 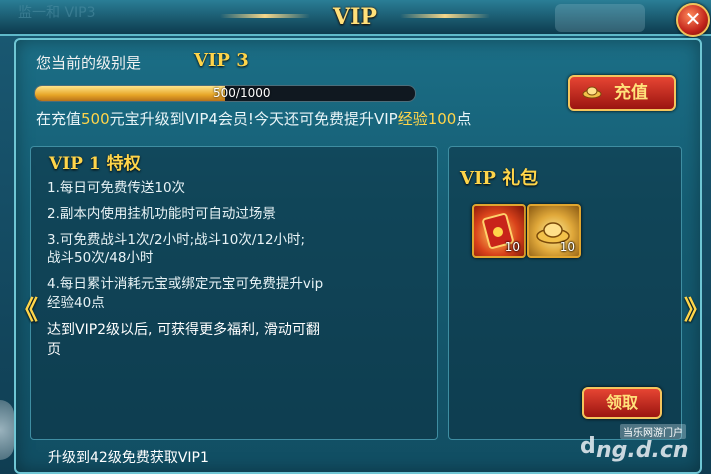 I want to click on close-icon: ✕, so click(x=693, y=19).